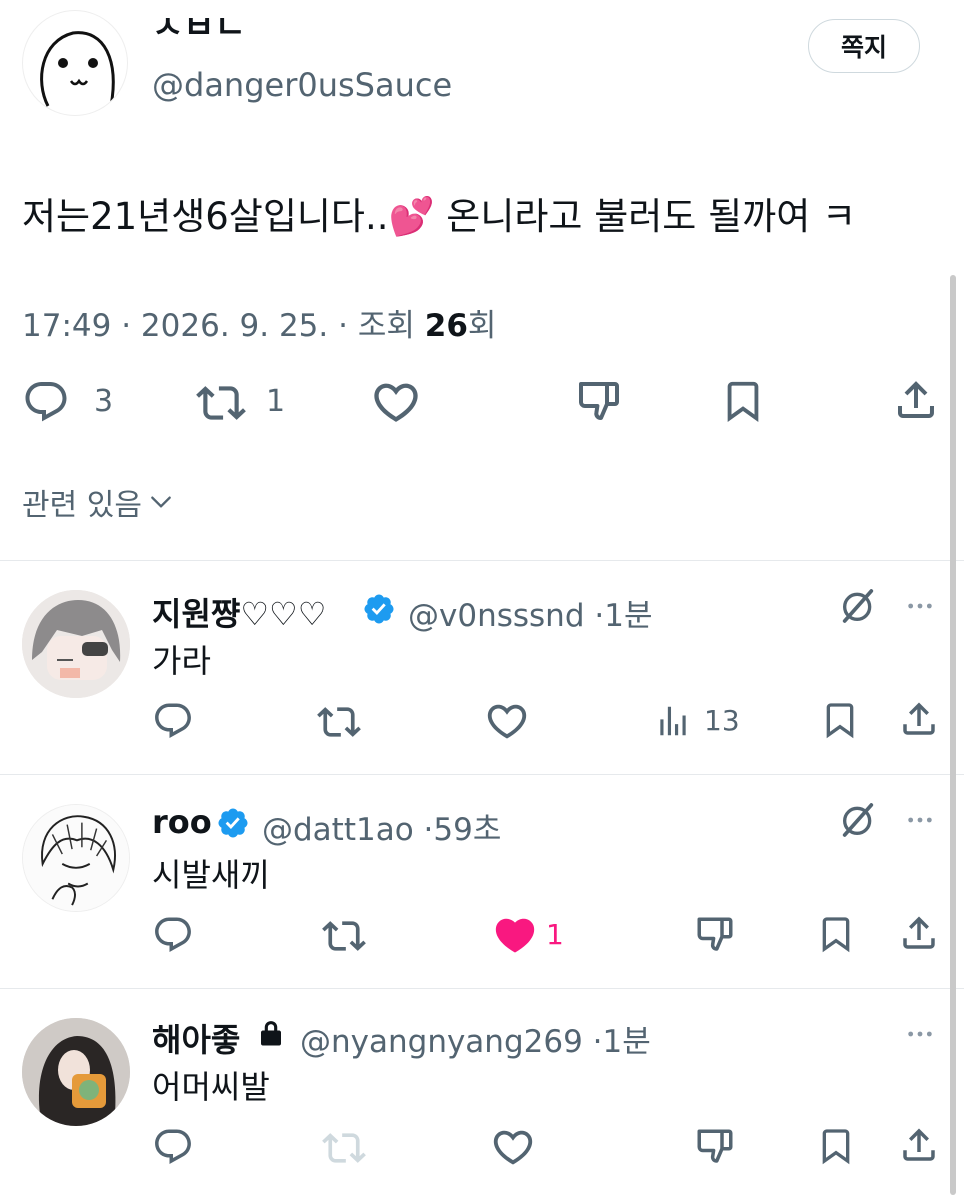 The height and width of the screenshot is (1199, 964). I want to click on like-icon-filled, so click(515, 935).